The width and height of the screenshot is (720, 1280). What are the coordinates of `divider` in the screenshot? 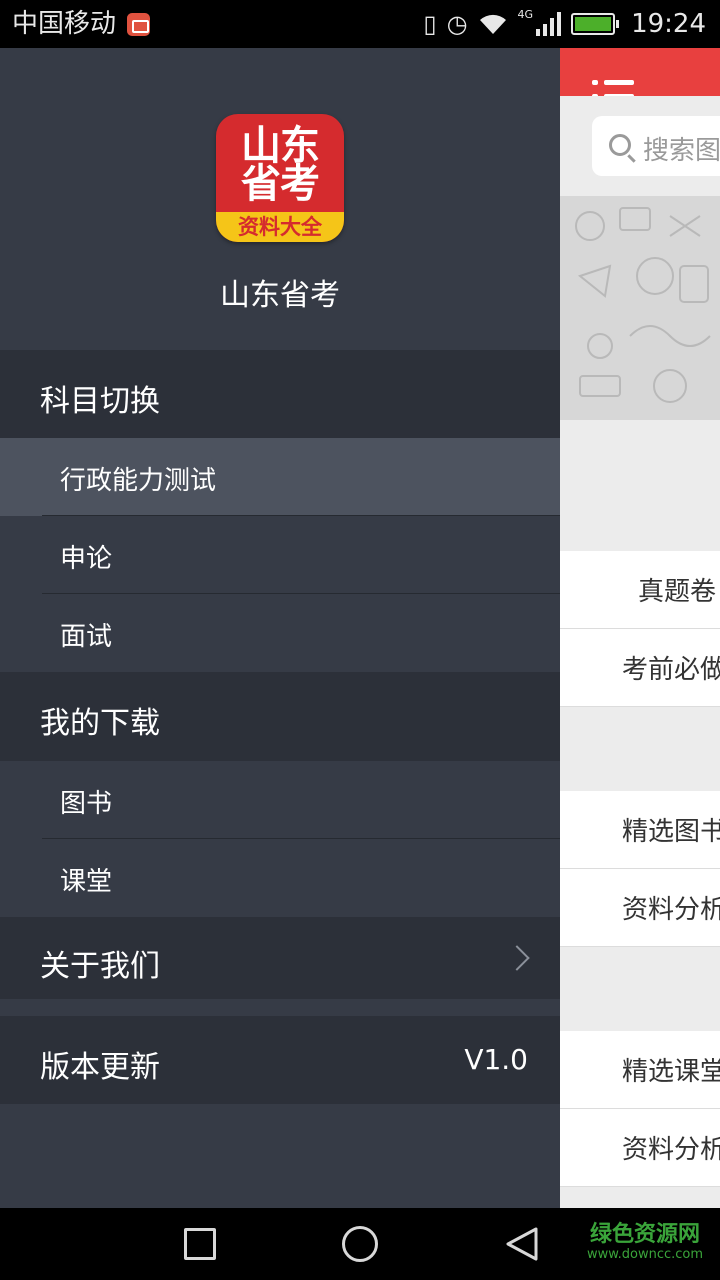 It's located at (280, 1007).